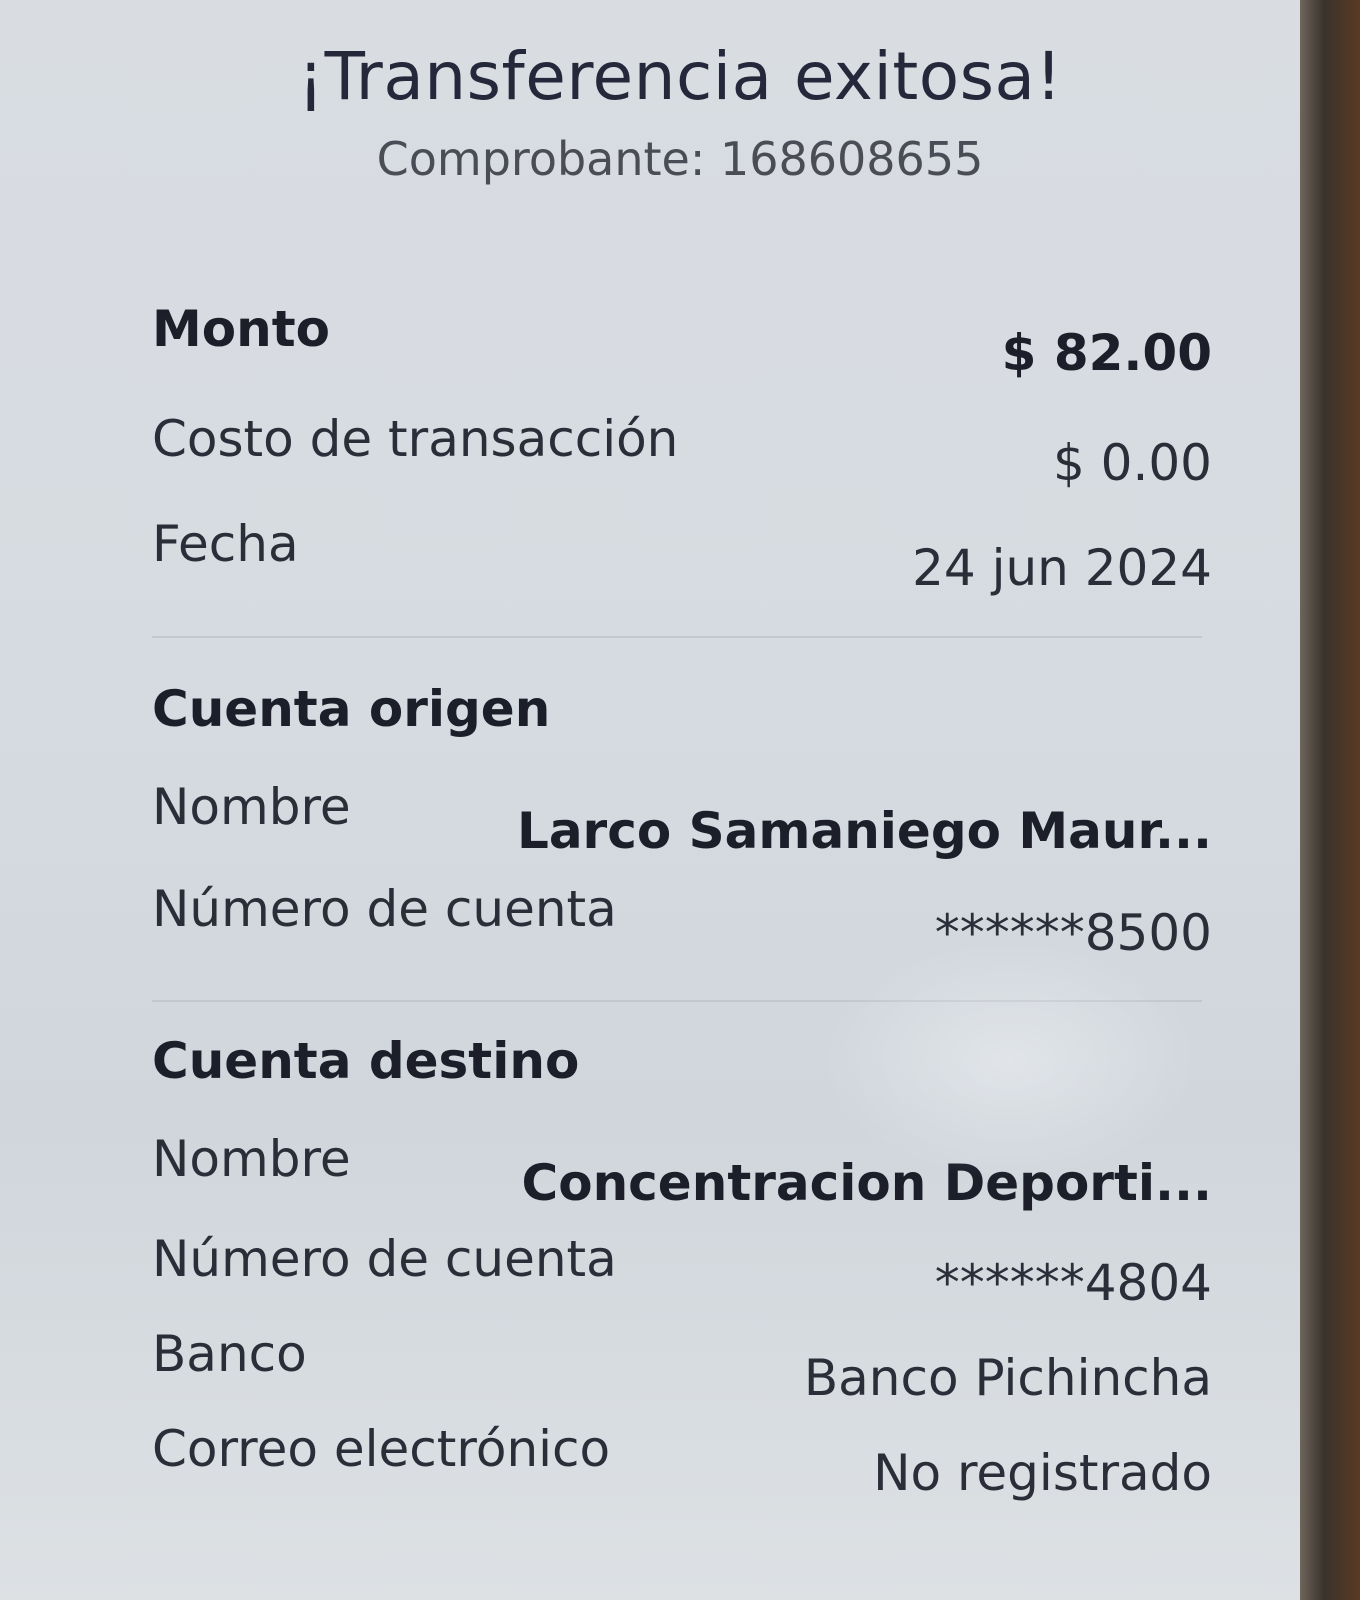  Describe the element at coordinates (384, 1259) in the screenshot. I see `destination-account-label: Número de cuenta` at that location.